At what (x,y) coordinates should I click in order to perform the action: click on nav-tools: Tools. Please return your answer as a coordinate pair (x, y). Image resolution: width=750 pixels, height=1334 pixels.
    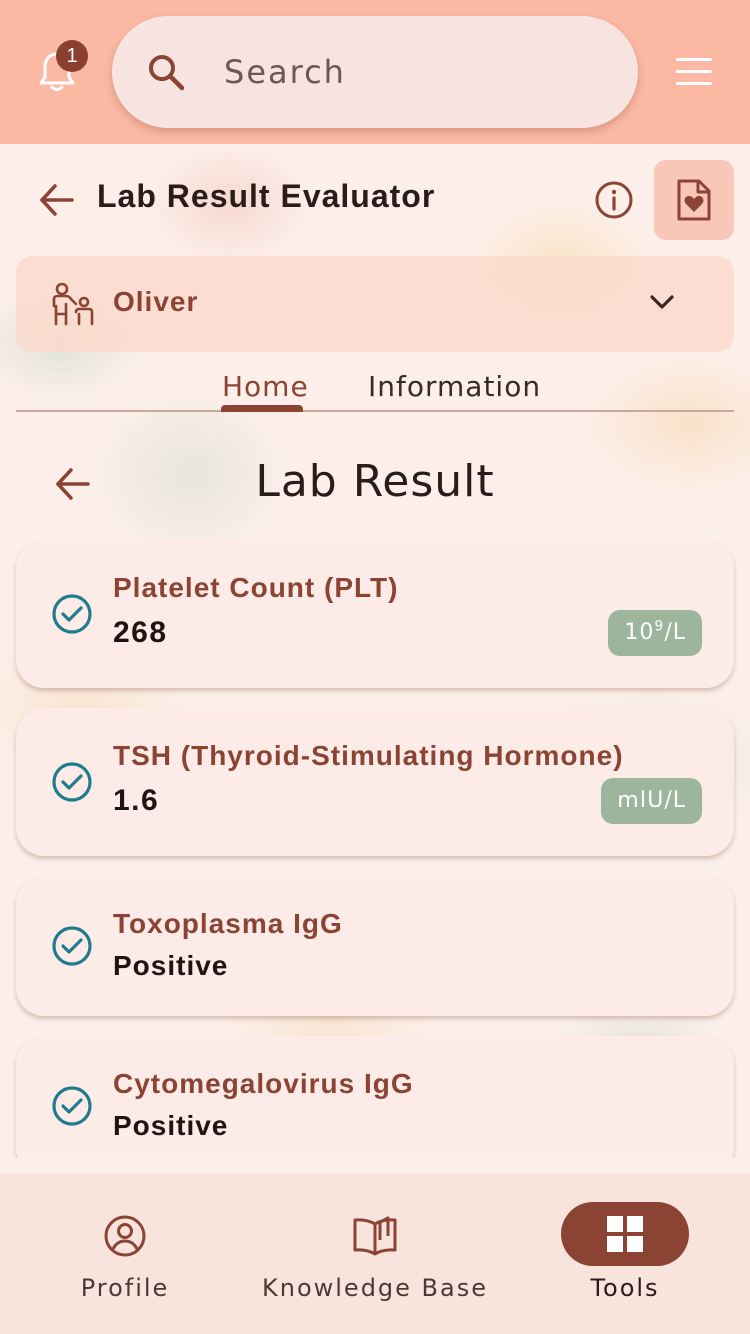
    Looking at the image, I should click on (625, 1254).